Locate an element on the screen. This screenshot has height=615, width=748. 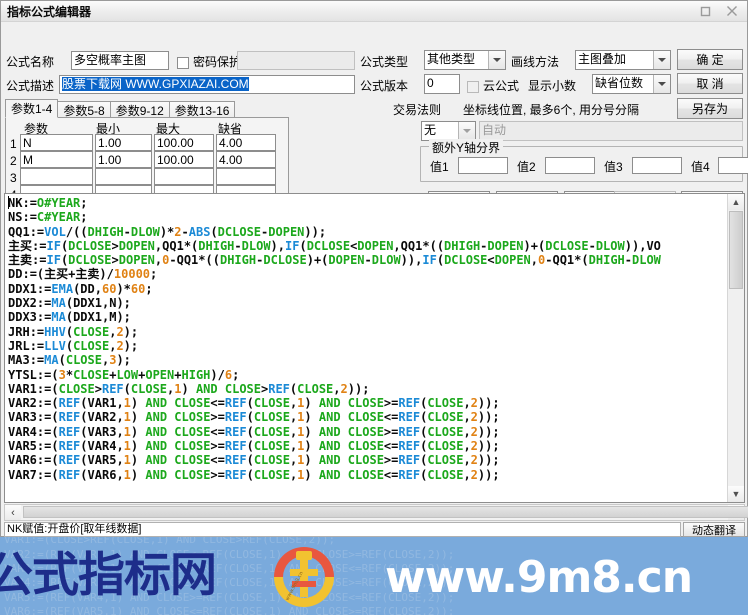
formula-version-label: 公式版本 is located at coordinates (384, 86).